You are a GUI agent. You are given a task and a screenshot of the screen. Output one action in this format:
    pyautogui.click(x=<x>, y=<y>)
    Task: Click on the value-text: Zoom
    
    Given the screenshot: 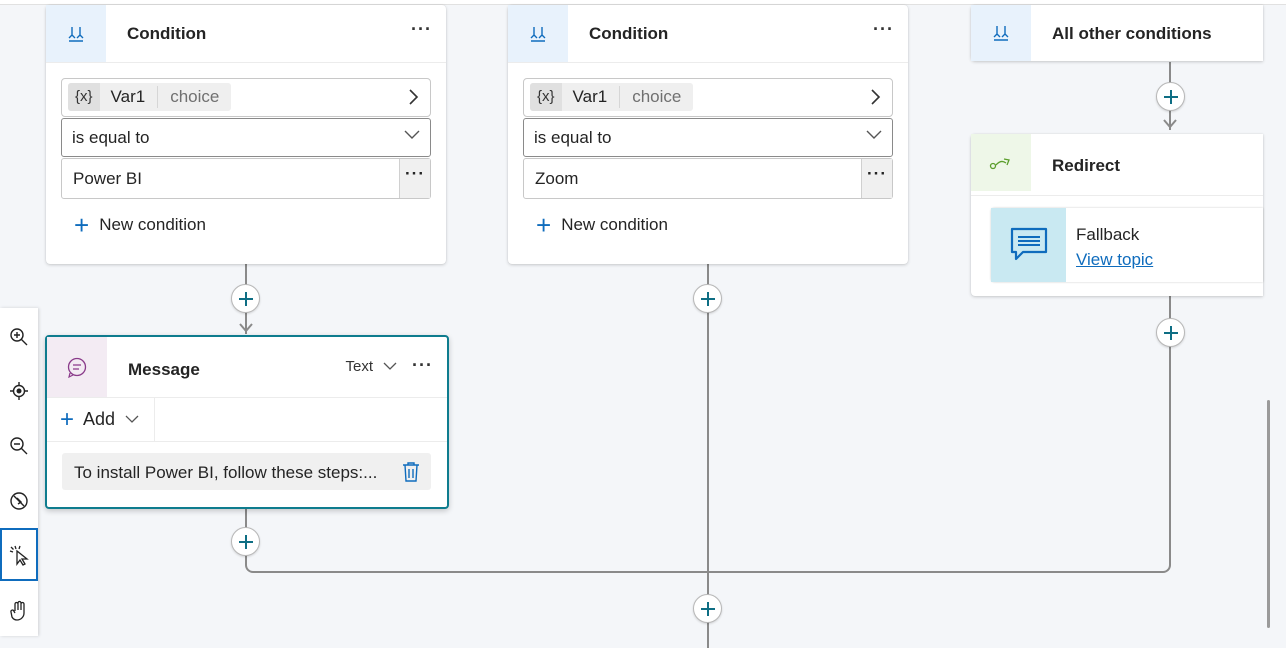 What is the action you would take?
    pyautogui.click(x=557, y=178)
    